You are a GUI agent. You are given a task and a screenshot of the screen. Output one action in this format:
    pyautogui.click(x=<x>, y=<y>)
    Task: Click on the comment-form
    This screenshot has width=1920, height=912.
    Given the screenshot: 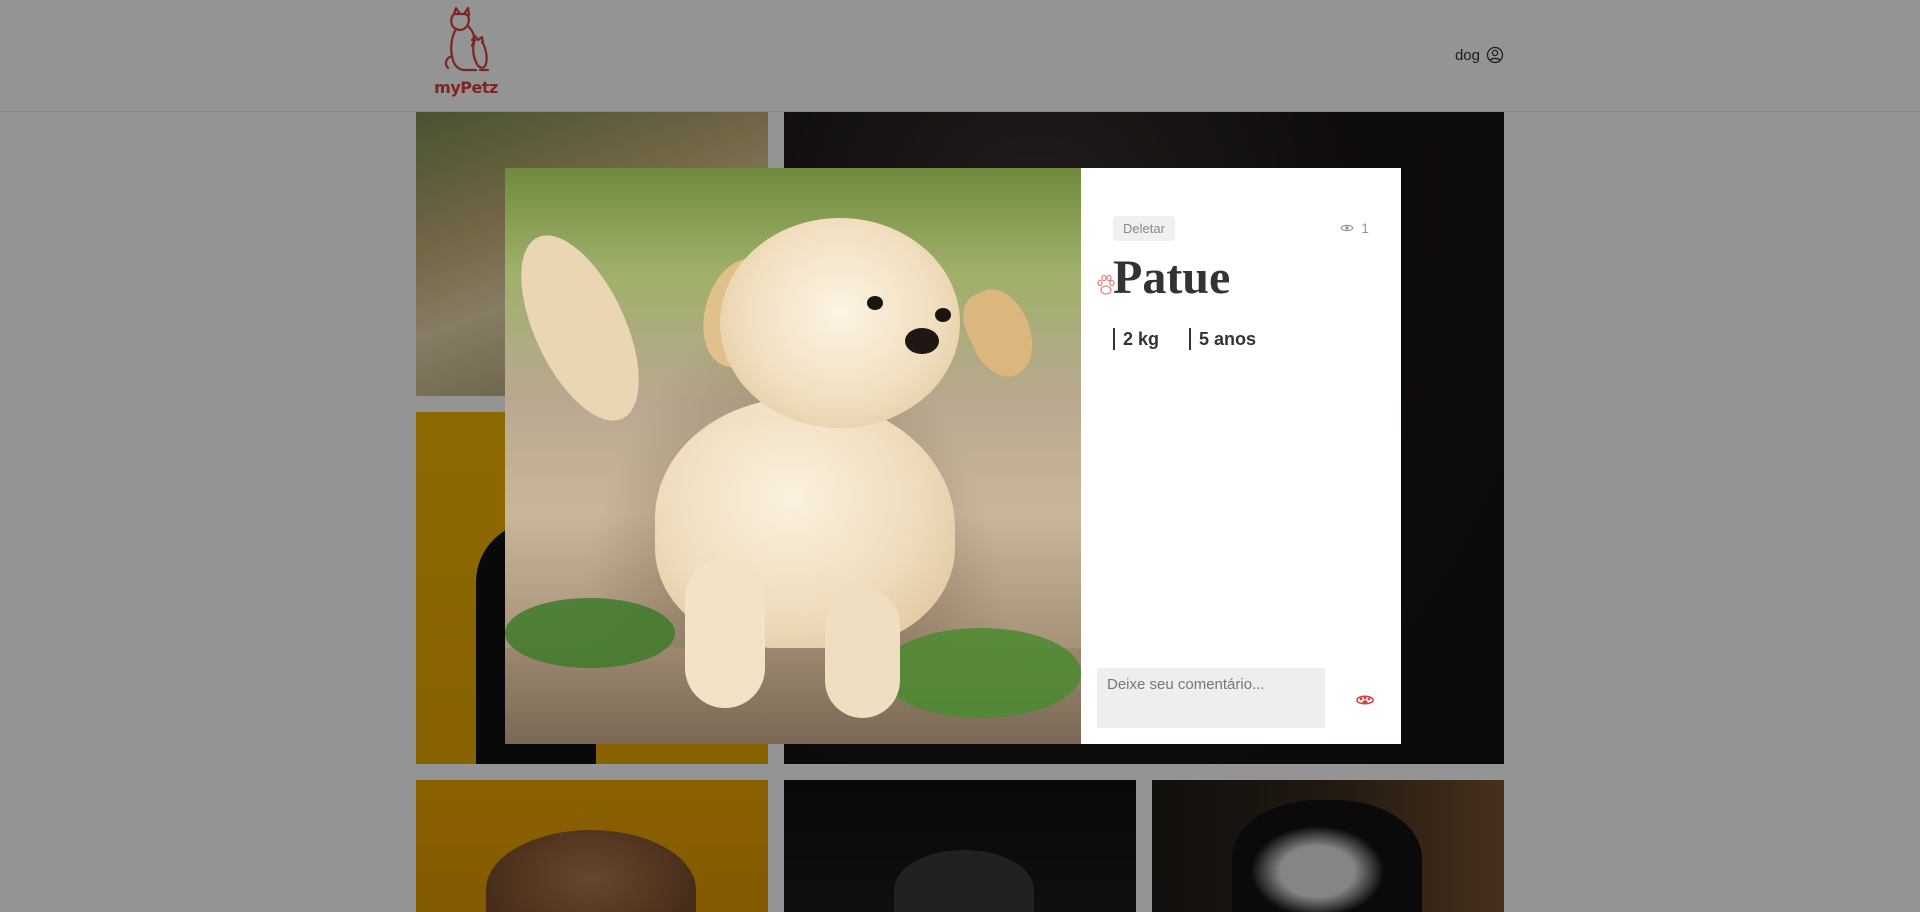 What is the action you would take?
    pyautogui.click(x=1241, y=698)
    